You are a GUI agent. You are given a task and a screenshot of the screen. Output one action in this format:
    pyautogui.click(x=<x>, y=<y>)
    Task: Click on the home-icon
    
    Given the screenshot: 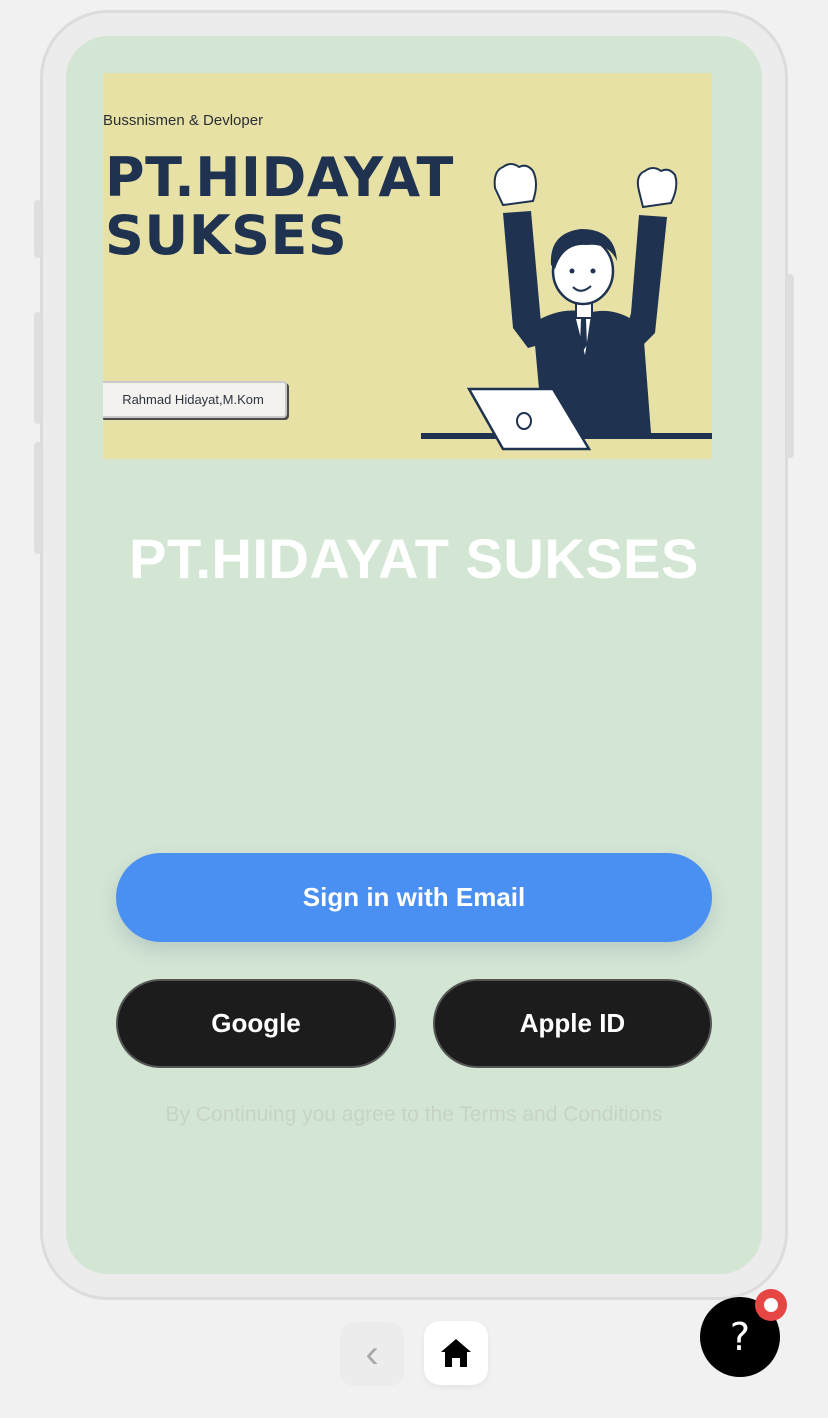 What is the action you would take?
    pyautogui.click(x=456, y=1353)
    